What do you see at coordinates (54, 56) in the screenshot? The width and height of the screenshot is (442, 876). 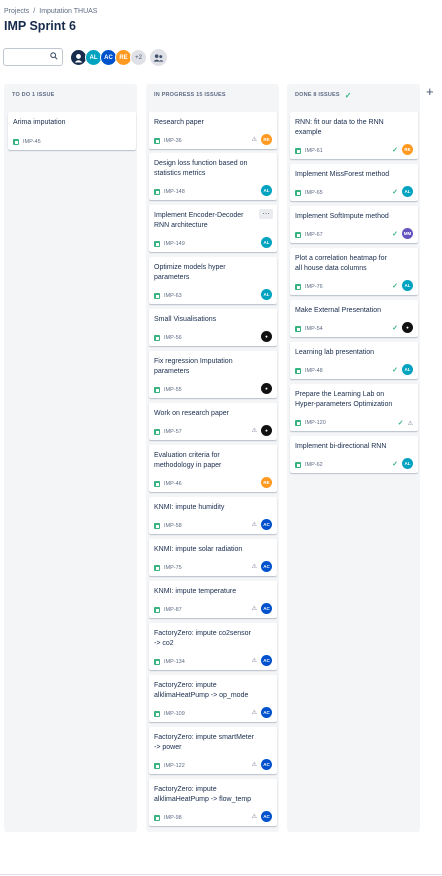 I see `search-icon` at bounding box center [54, 56].